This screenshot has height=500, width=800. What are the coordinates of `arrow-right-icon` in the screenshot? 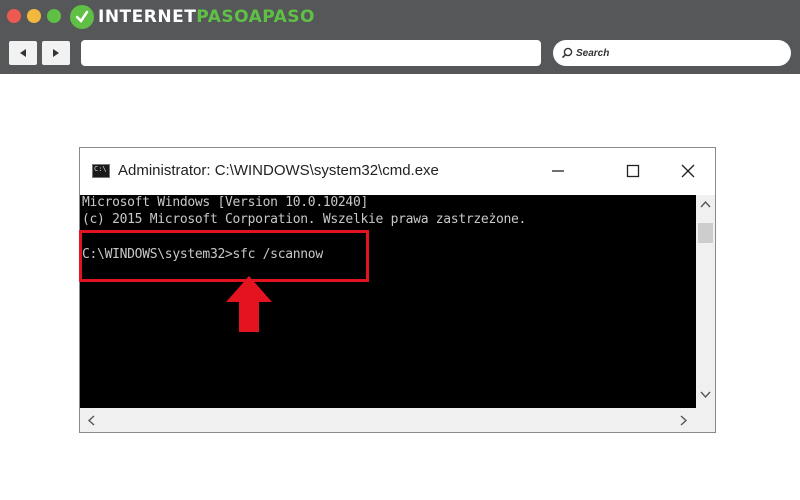 It's located at (56, 53).